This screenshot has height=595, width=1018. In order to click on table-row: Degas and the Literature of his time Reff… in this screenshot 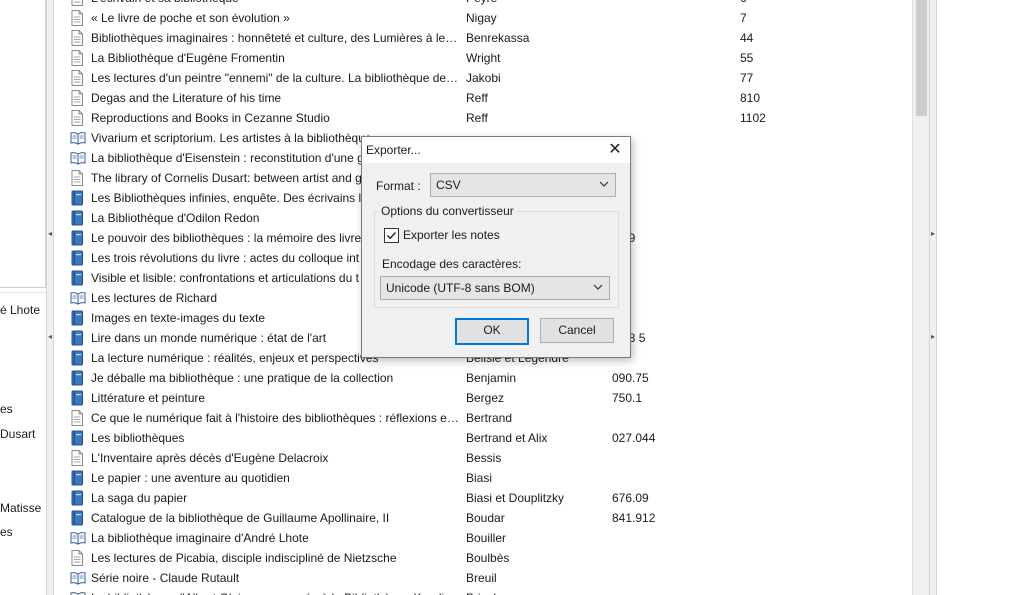, I will do `click(484, 98)`.